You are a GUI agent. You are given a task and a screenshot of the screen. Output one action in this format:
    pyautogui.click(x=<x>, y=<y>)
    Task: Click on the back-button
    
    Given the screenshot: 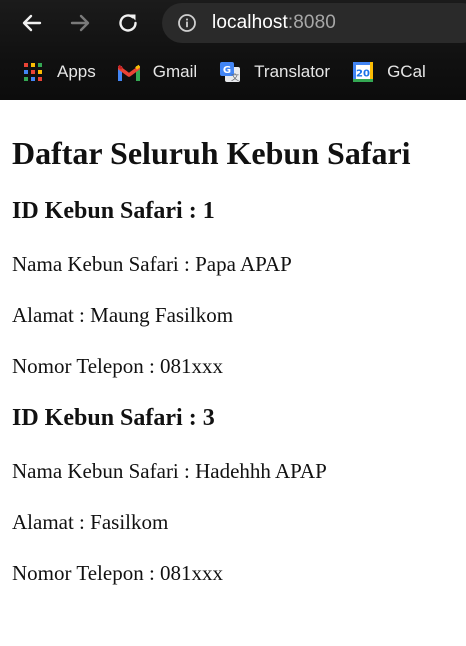 What is the action you would take?
    pyautogui.click(x=32, y=23)
    